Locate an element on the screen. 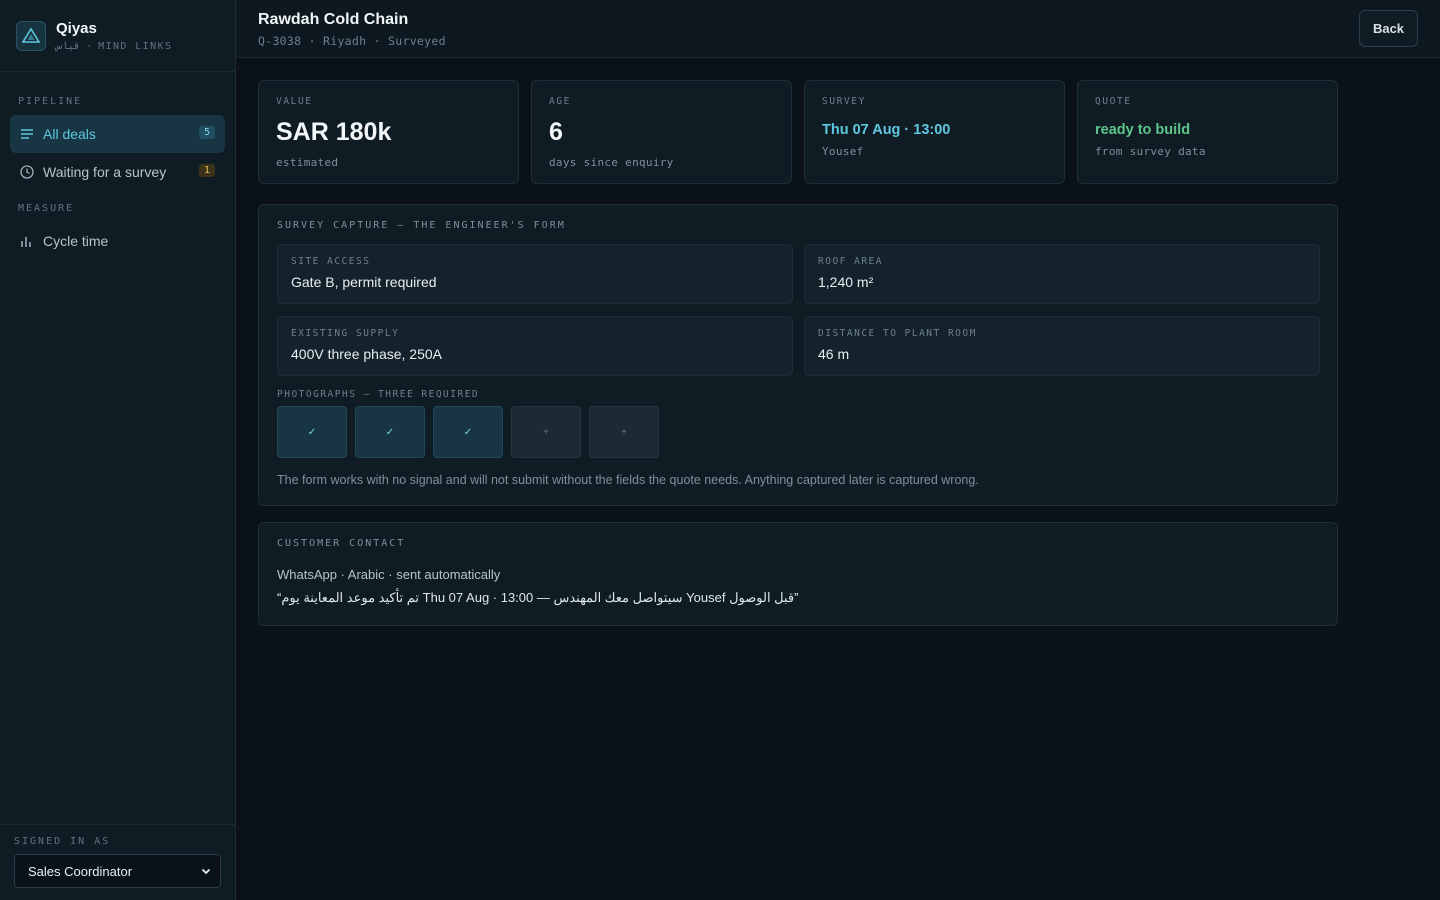 The height and width of the screenshot is (900, 1440). stat-value: Thu 07 Aug · 13:00 is located at coordinates (886, 130).